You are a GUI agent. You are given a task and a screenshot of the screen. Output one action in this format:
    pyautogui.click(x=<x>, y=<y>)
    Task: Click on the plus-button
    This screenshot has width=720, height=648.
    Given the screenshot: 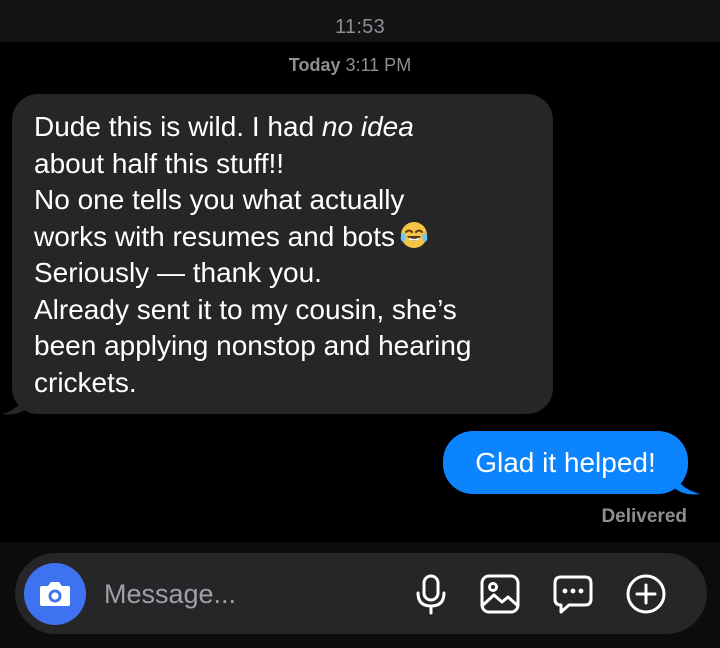 What is the action you would take?
    pyautogui.click(x=646, y=594)
    